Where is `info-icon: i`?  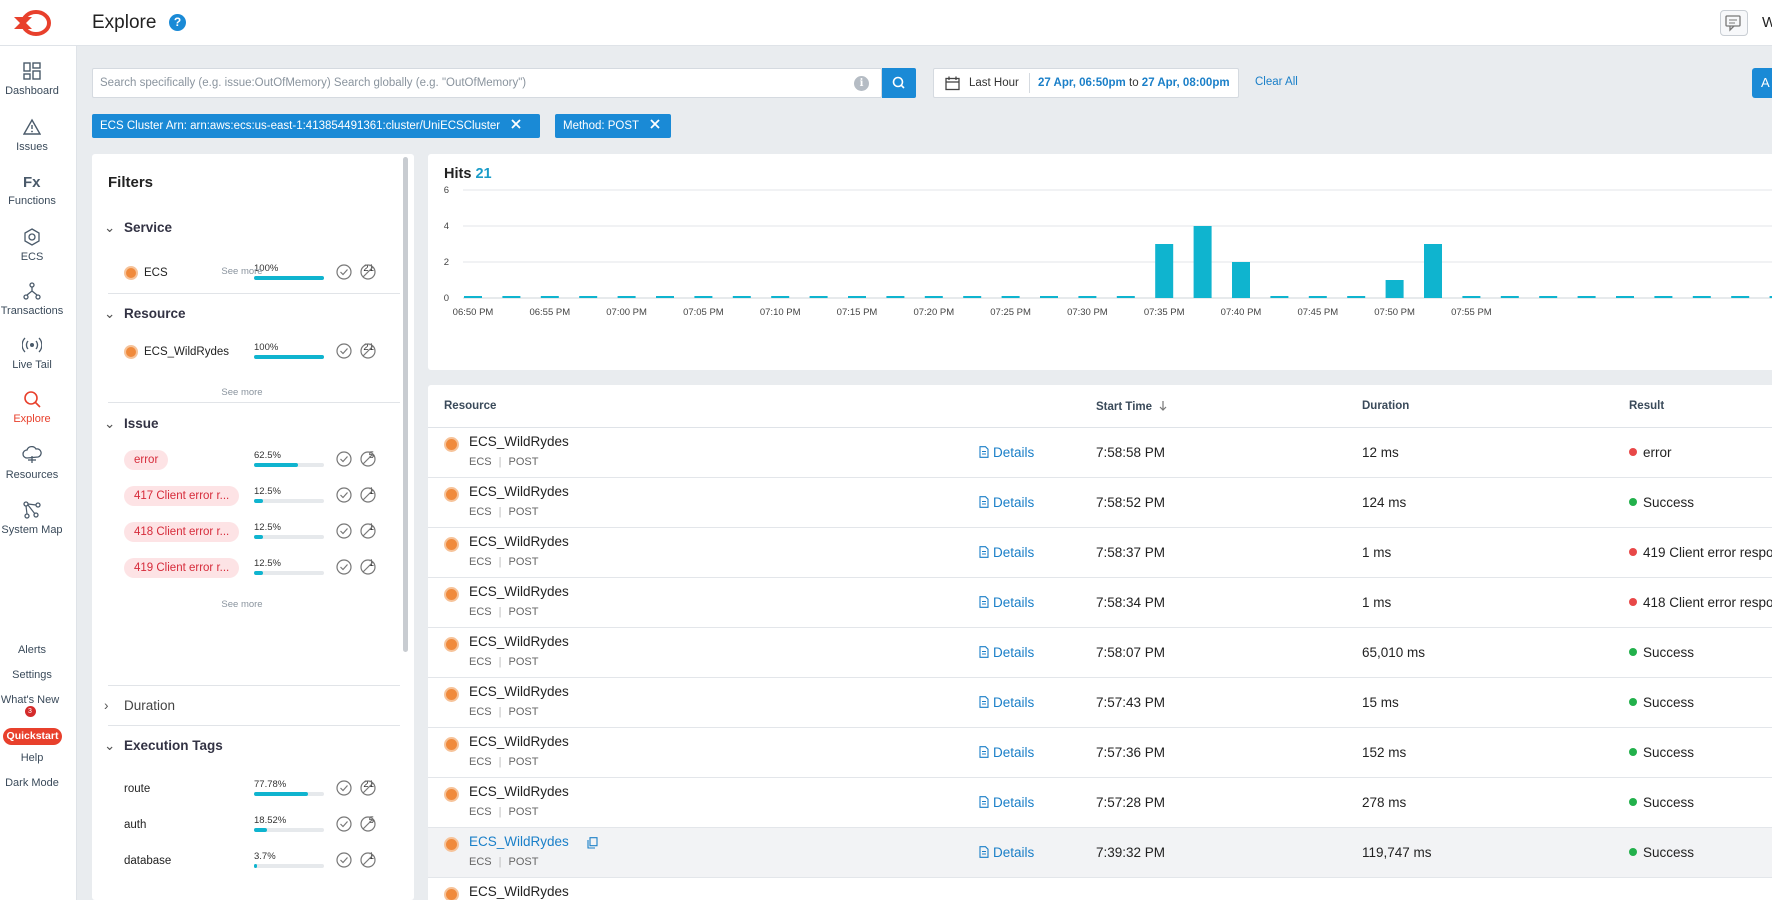
info-icon: i is located at coordinates (861, 83).